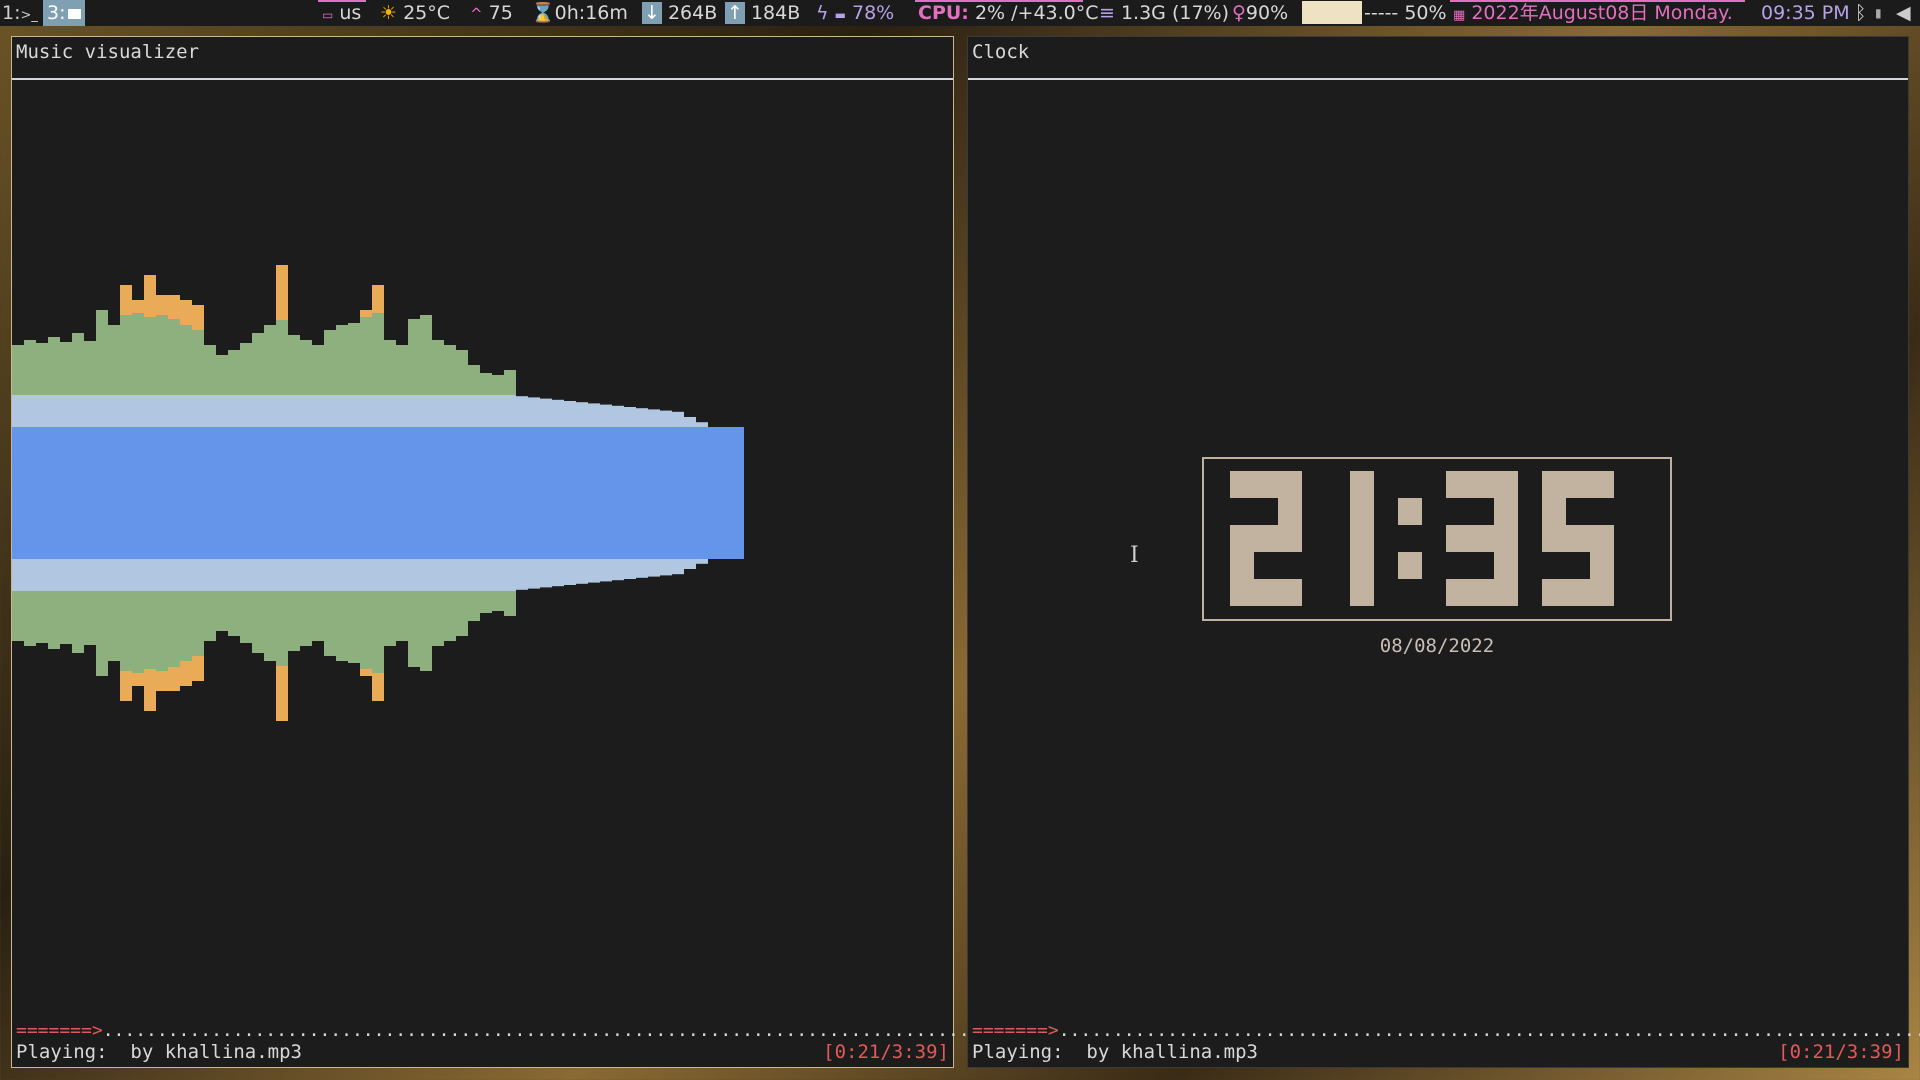  I want to click on weather: ☀ 25°C, so click(415, 13).